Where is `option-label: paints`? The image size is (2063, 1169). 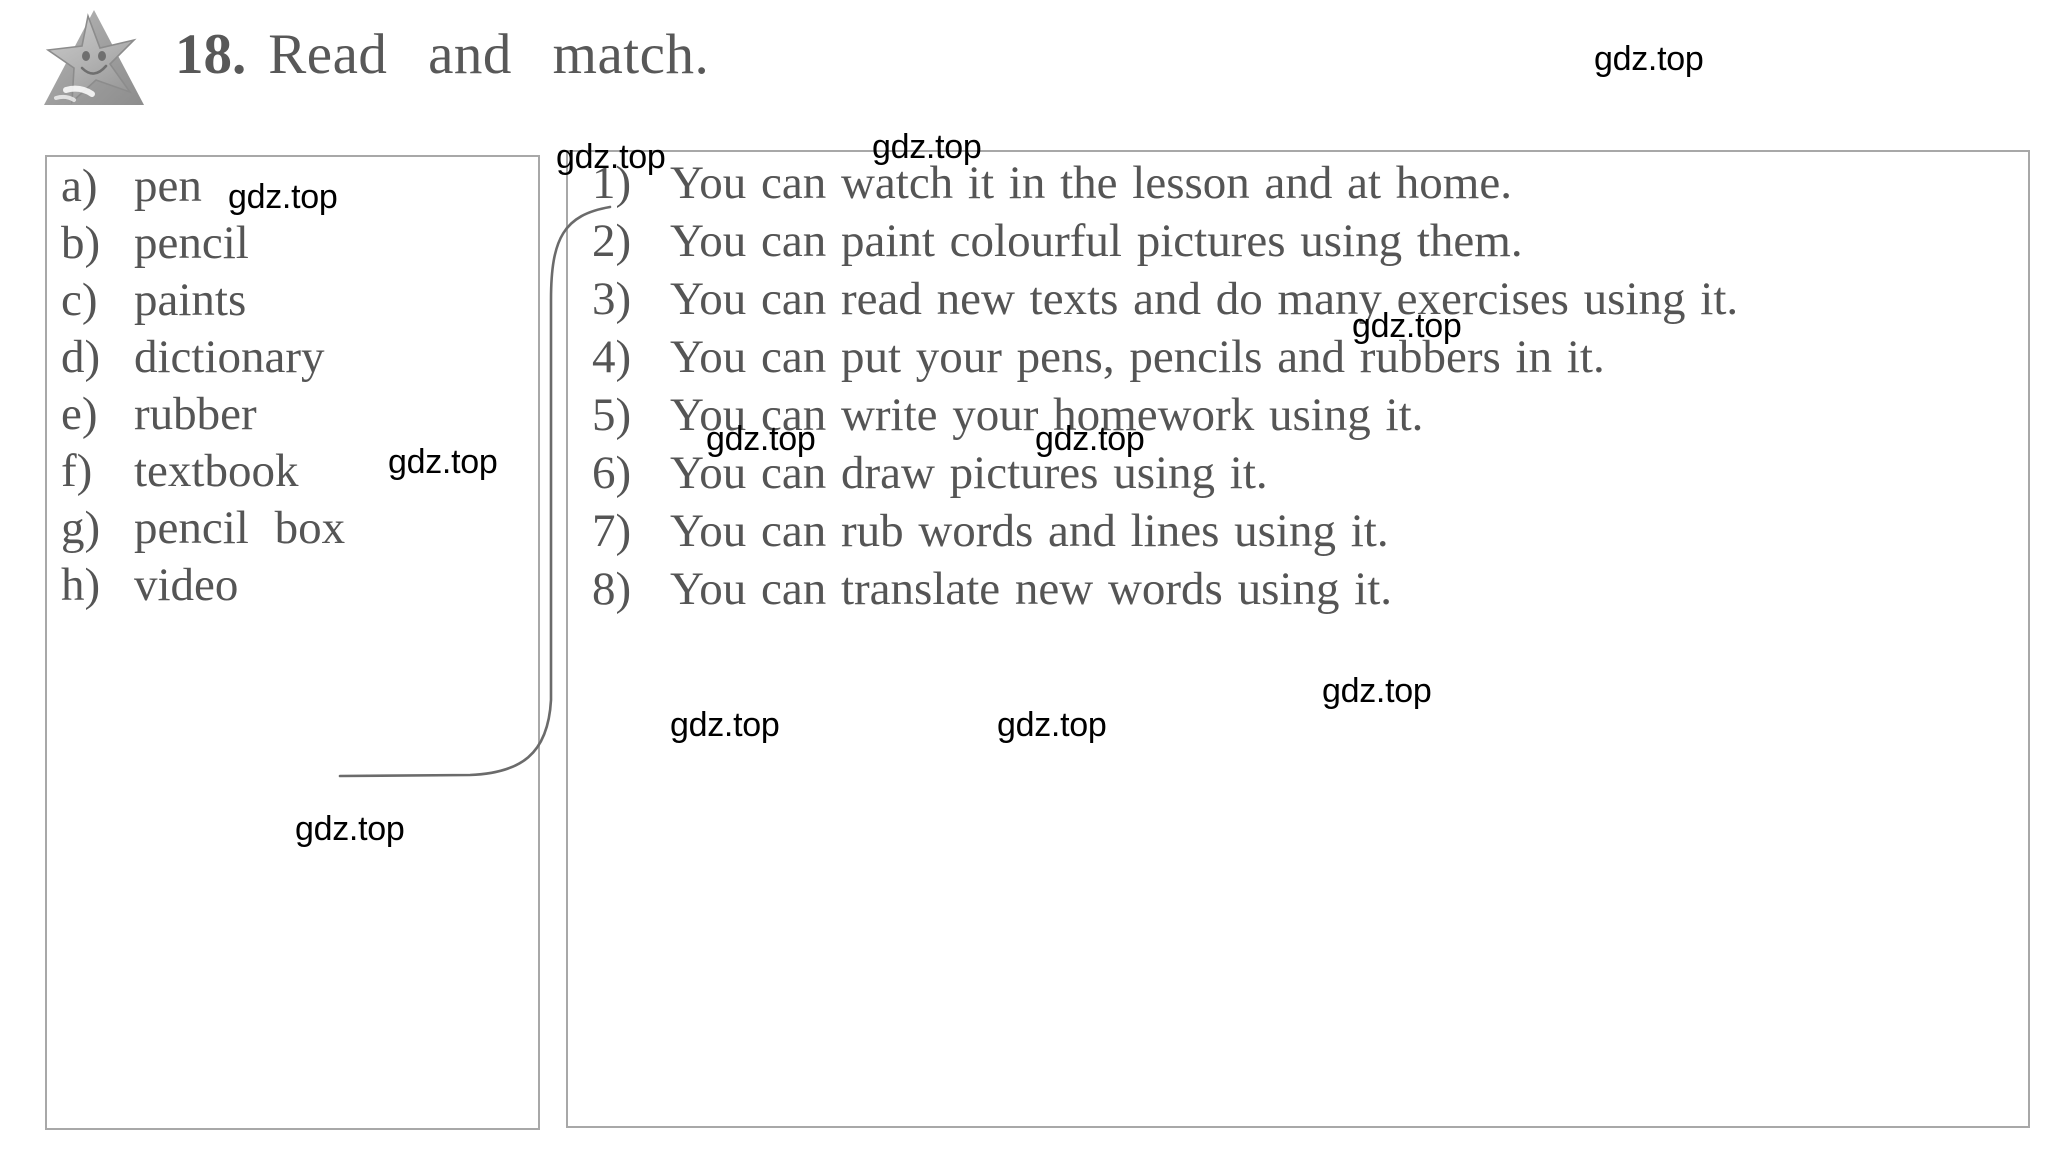 option-label: paints is located at coordinates (190, 300).